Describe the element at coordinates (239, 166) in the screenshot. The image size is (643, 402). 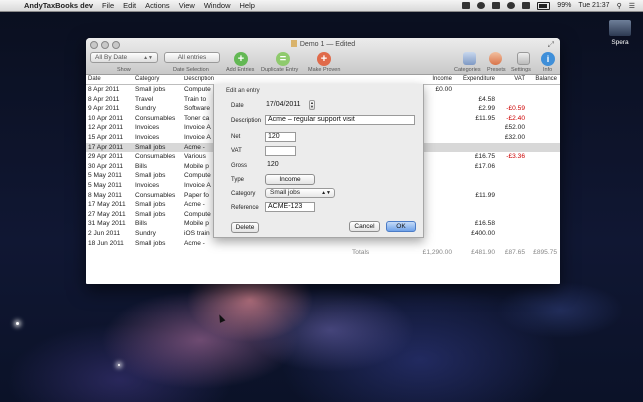
I see `gross-label: Gross` at that location.